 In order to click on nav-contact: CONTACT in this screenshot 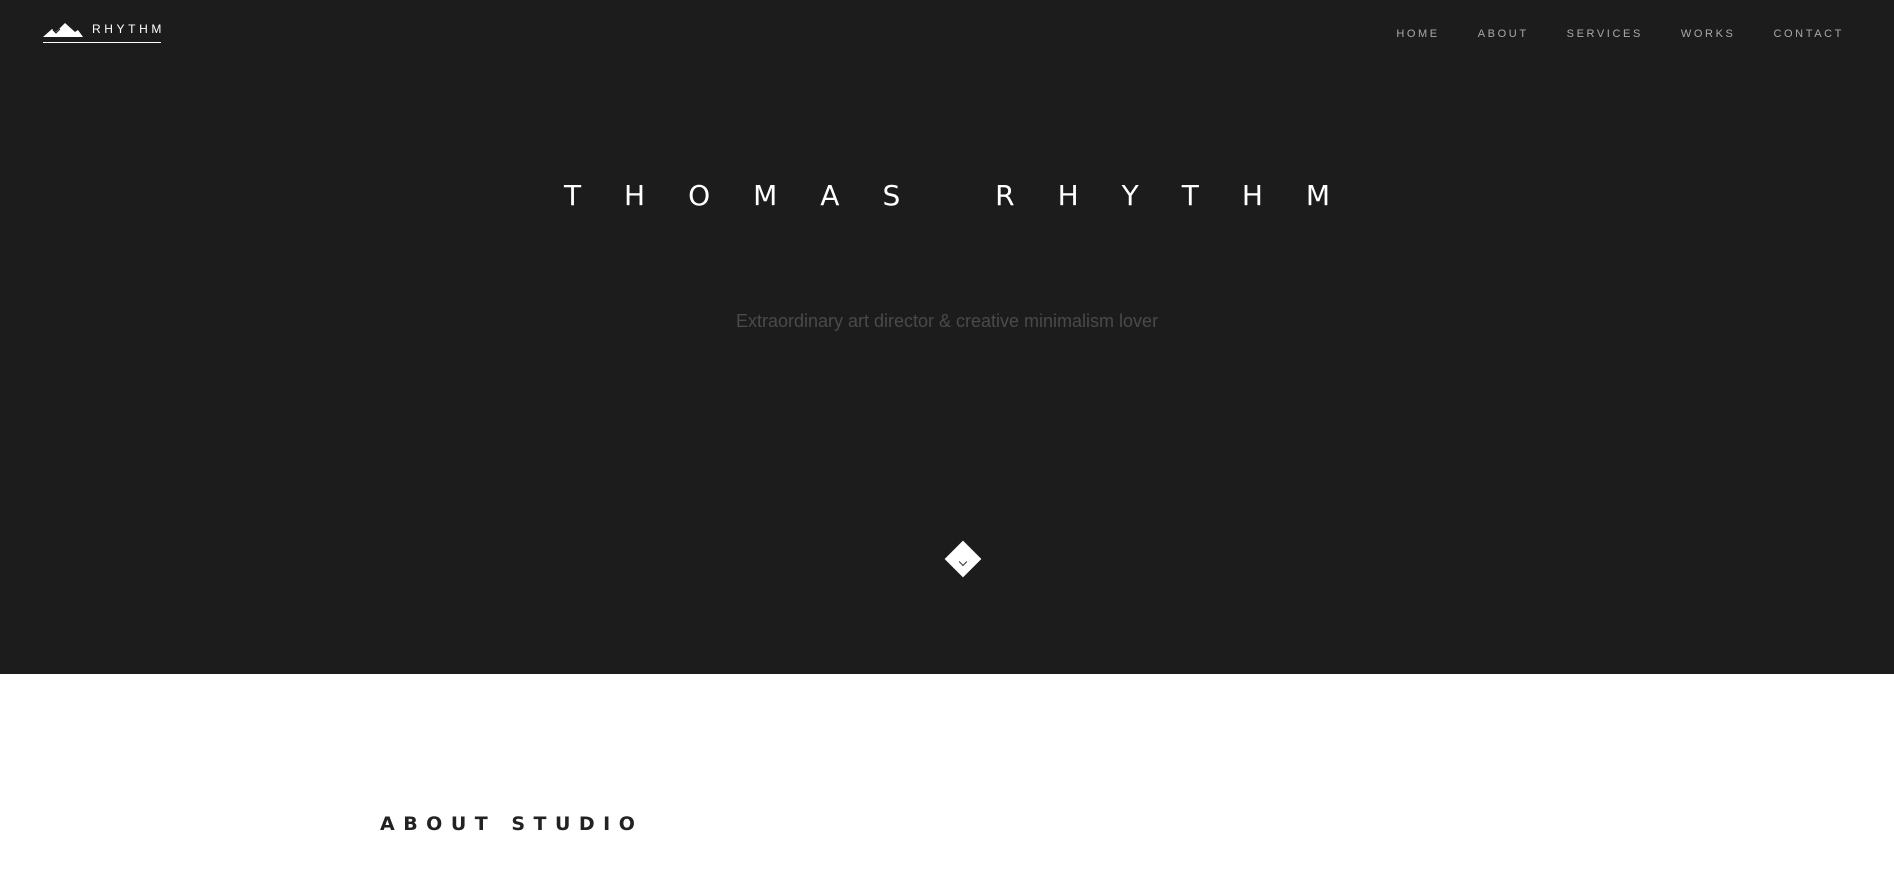, I will do `click(1808, 34)`.